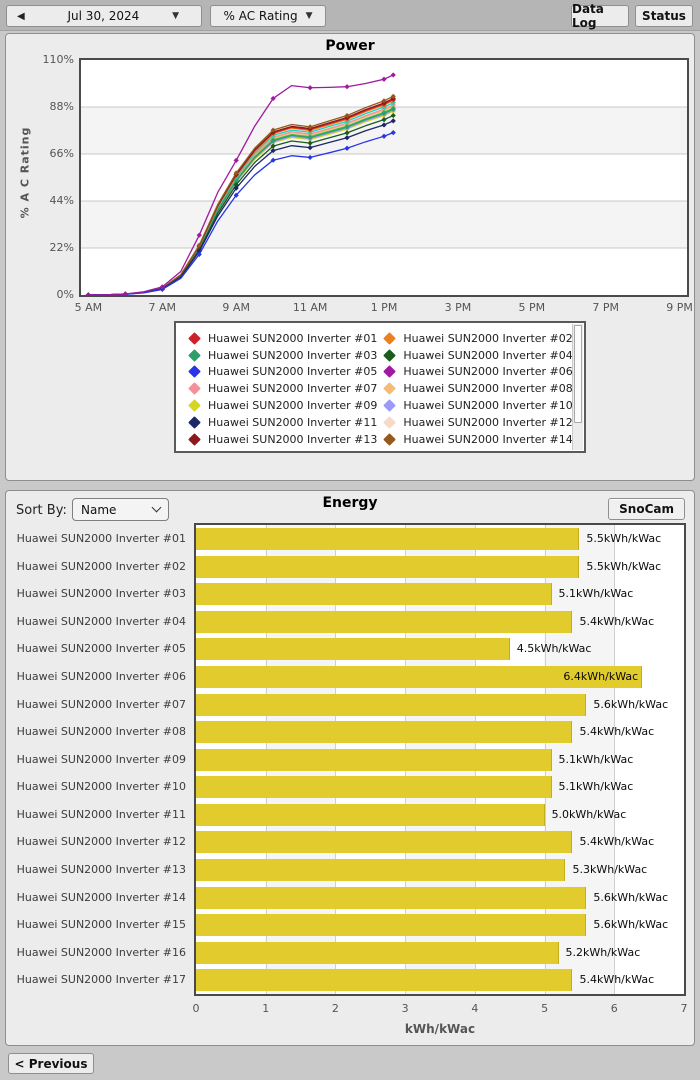 The height and width of the screenshot is (1080, 700). What do you see at coordinates (282, 388) in the screenshot?
I see `legend-item: Huawei SUN2000 Inverter #07` at bounding box center [282, 388].